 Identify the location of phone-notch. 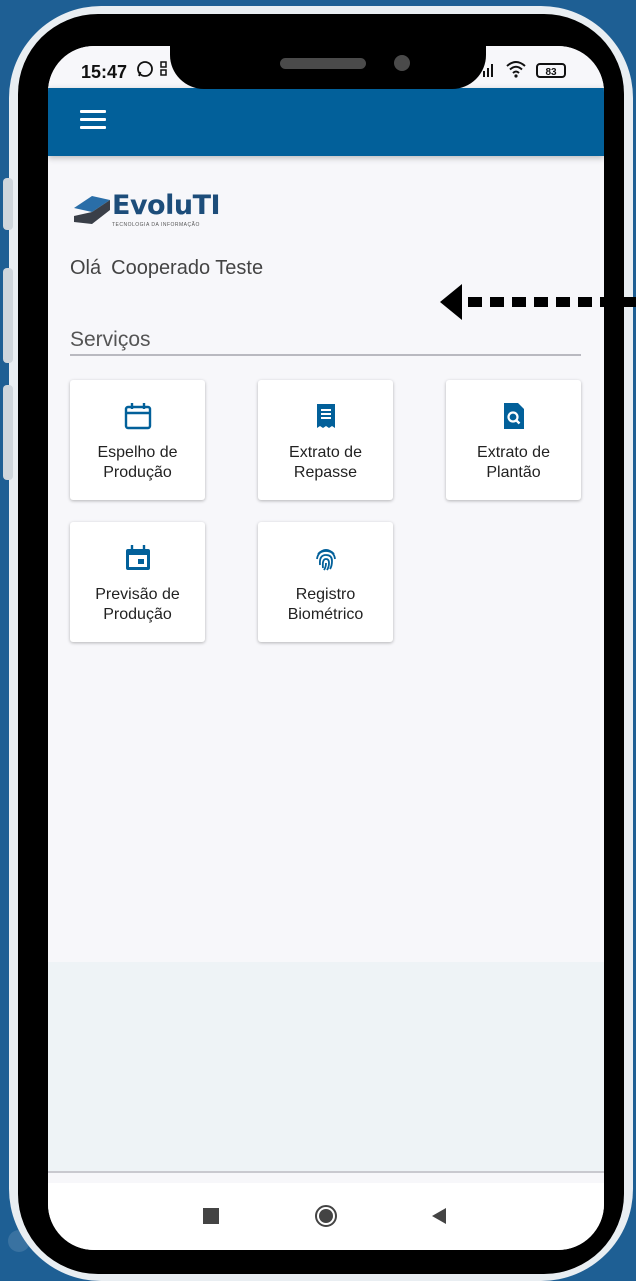
(328, 51).